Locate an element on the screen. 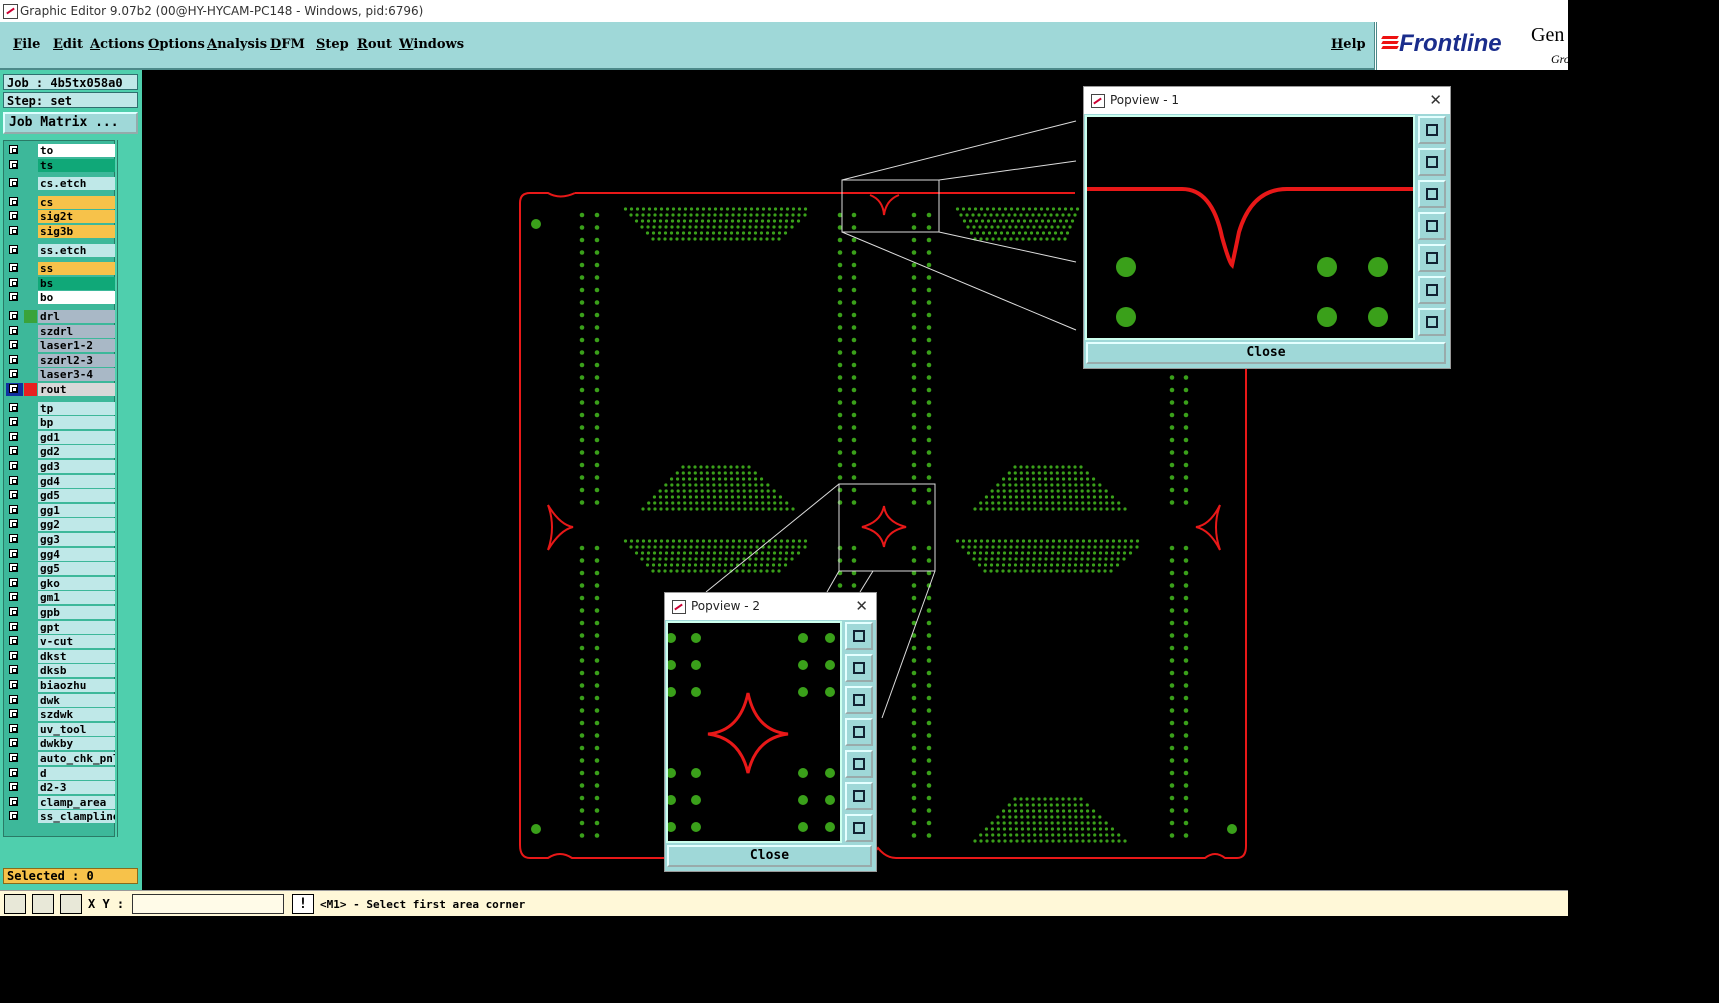  pan-up-icon is located at coordinates (1432, 162).